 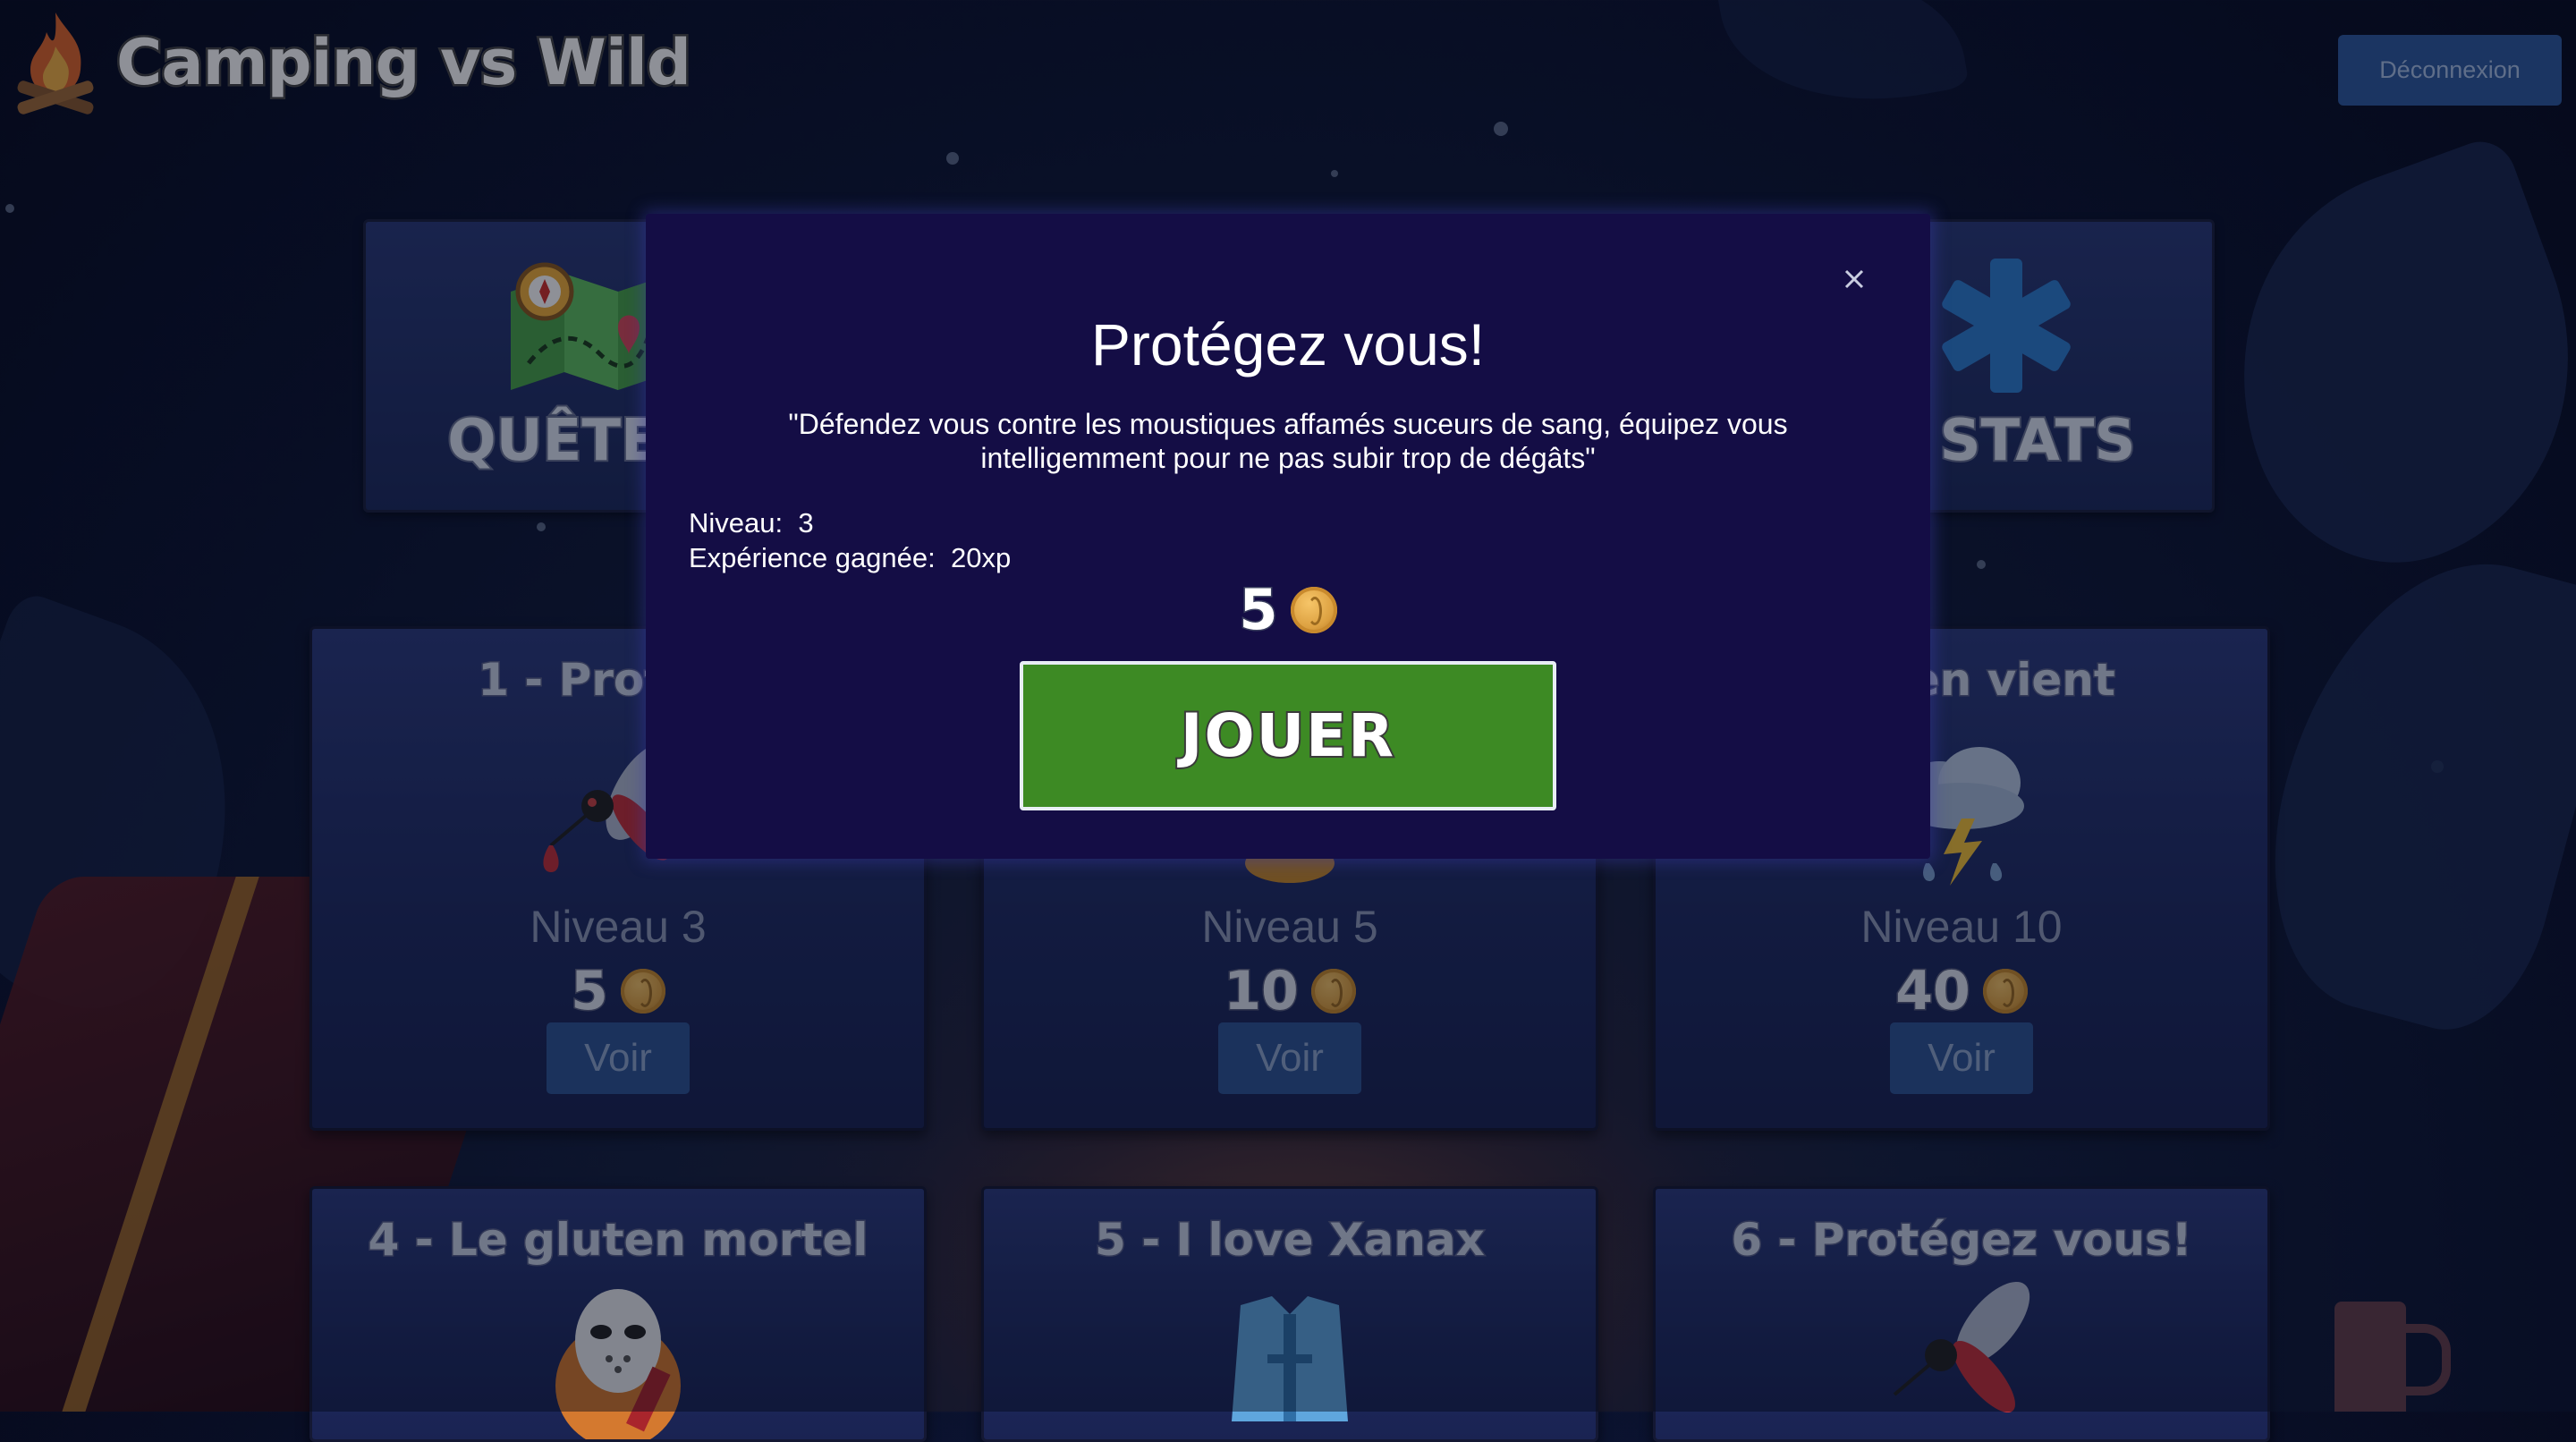 I want to click on price-value: 5, so click(x=1258, y=610).